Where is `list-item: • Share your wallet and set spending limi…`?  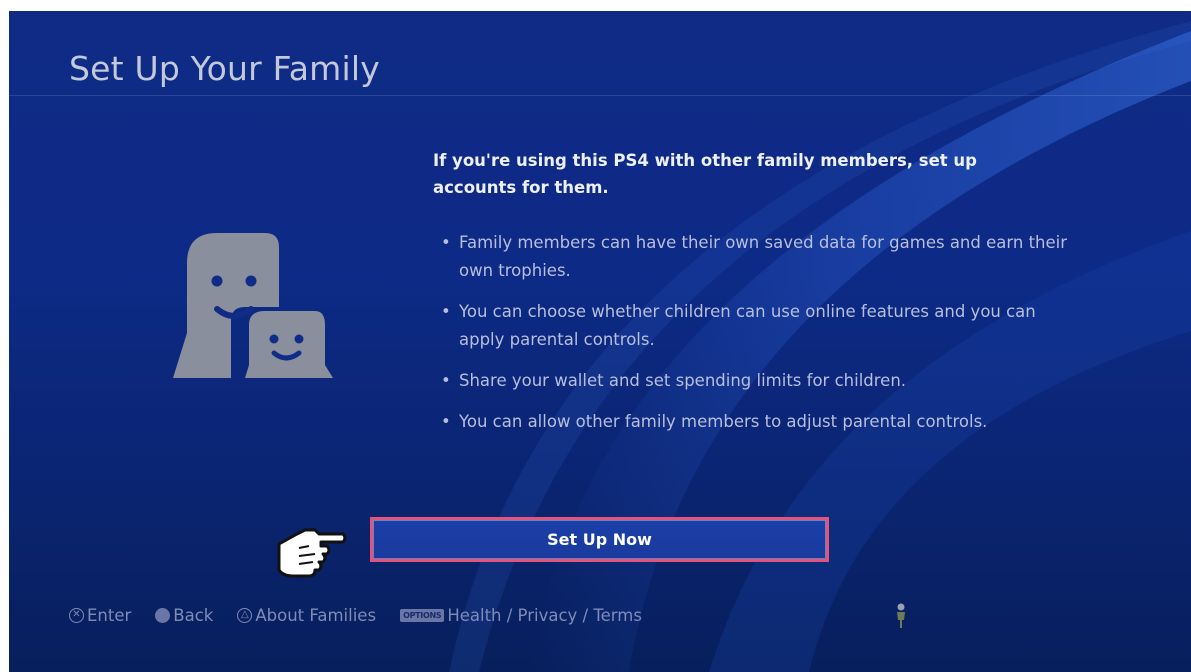 list-item: • Share your wallet and set spending limi… is located at coordinates (758, 381).